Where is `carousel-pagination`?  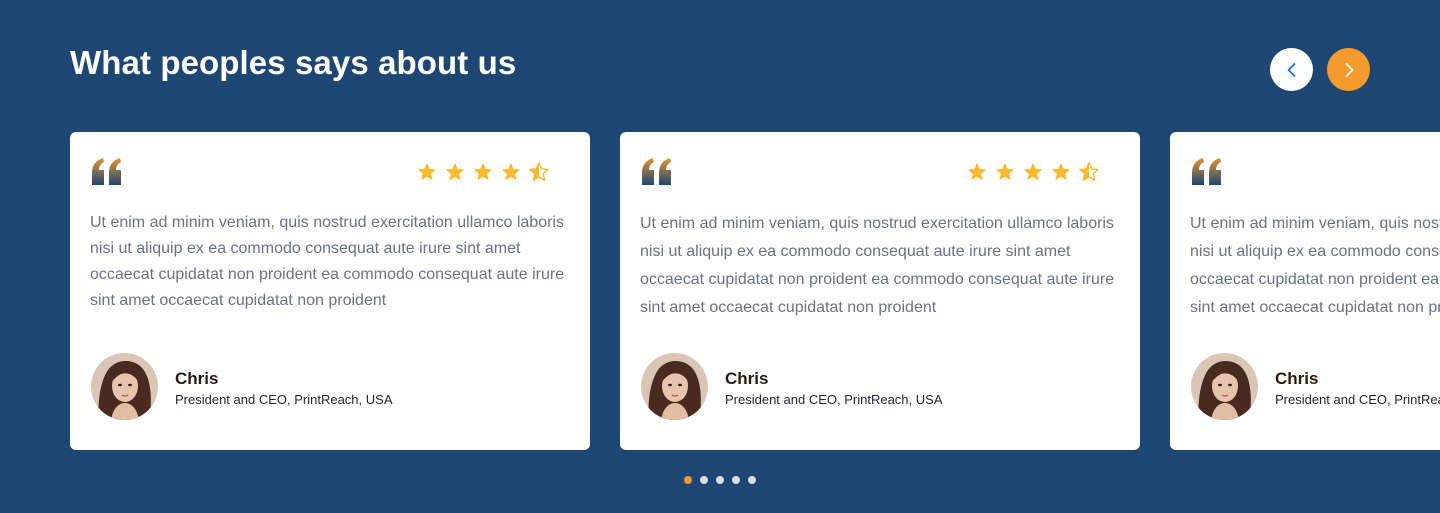
carousel-pagination is located at coordinates (720, 480).